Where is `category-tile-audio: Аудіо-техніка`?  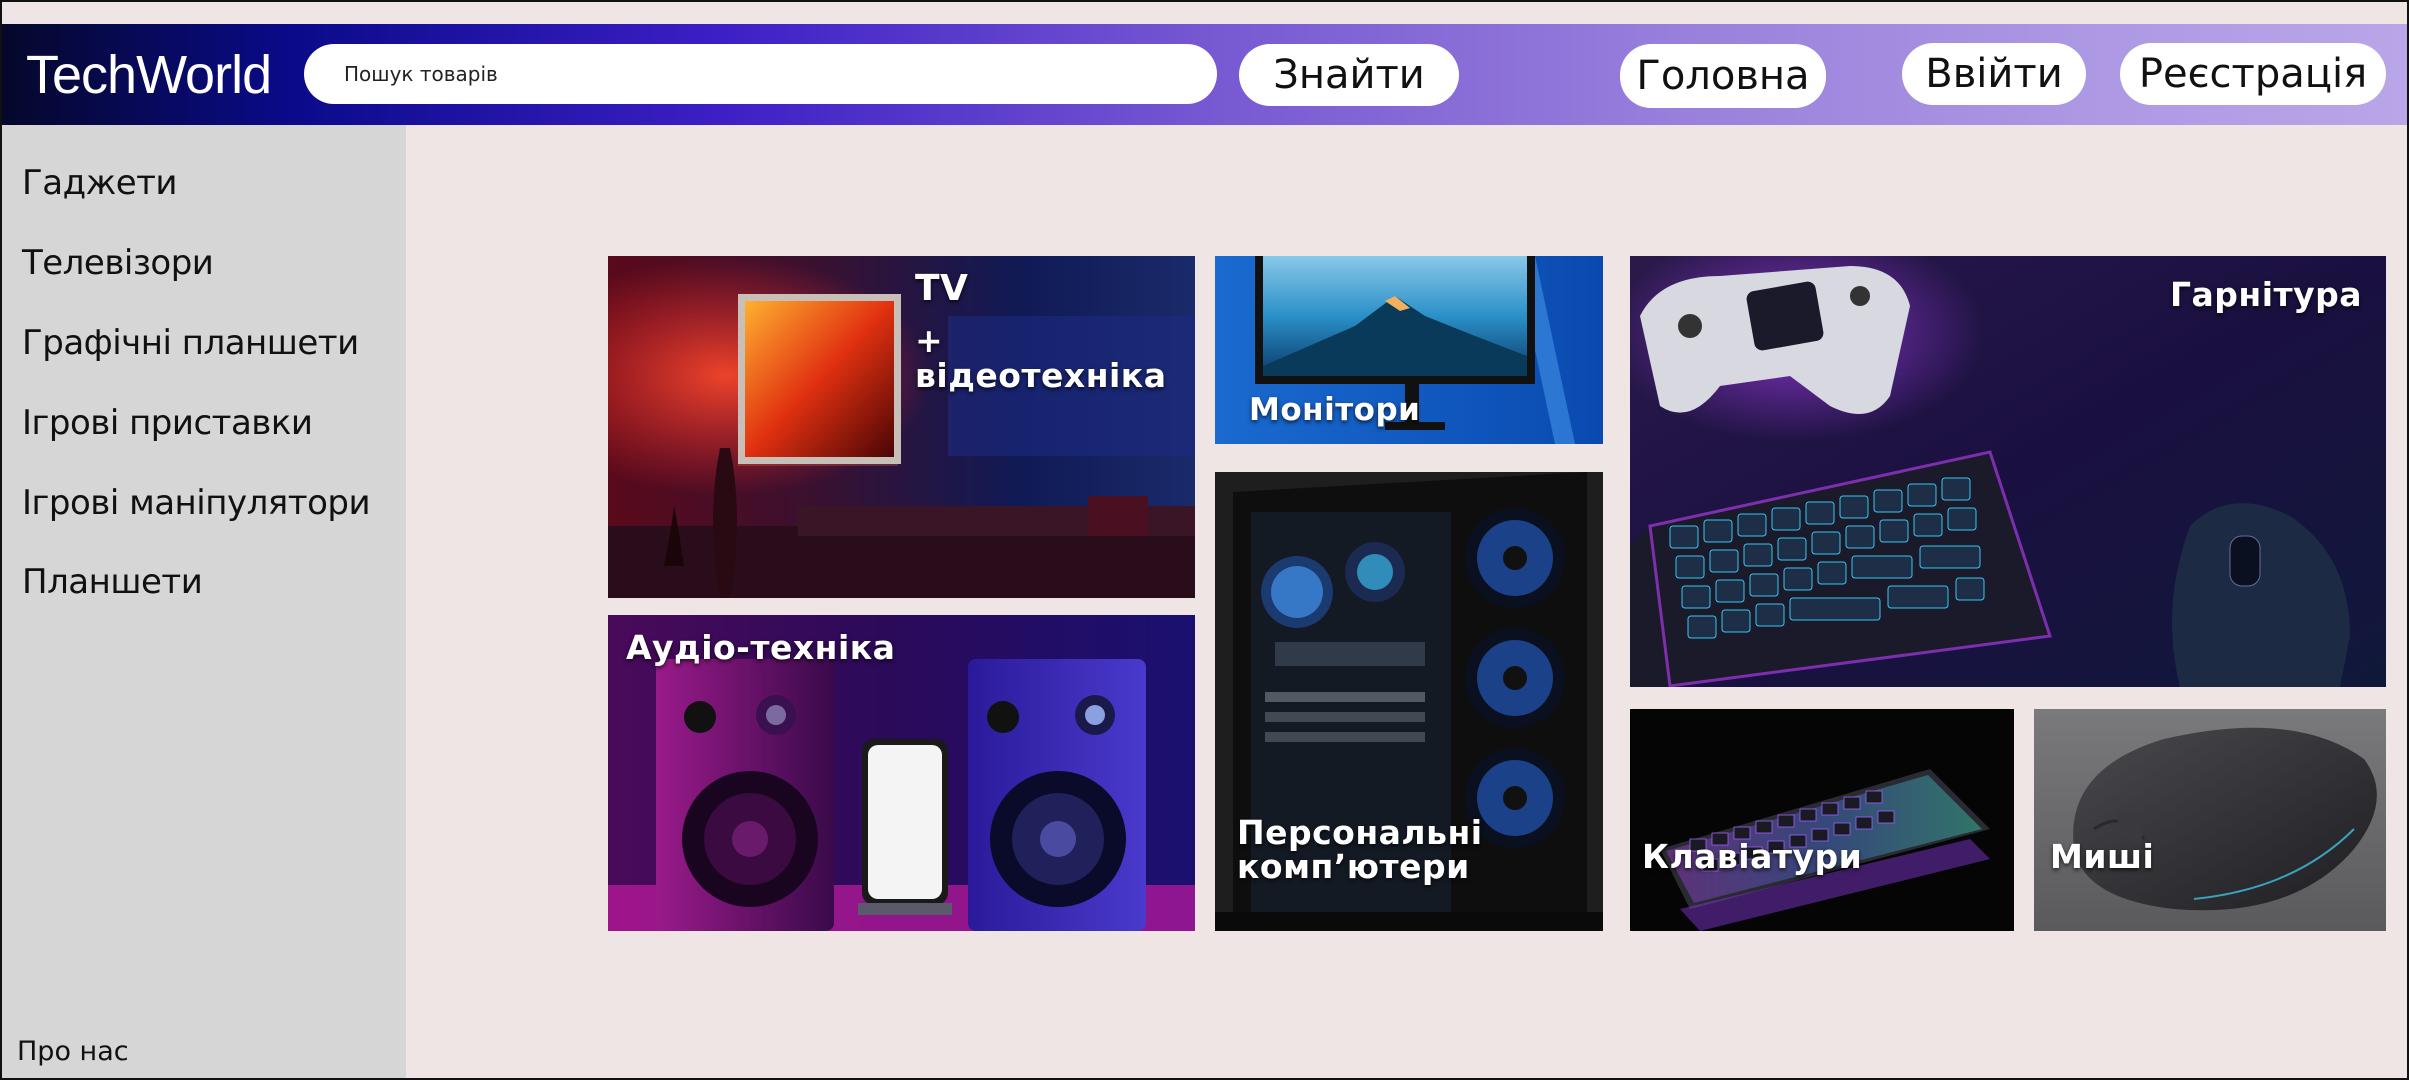
category-tile-audio: Аудіо-техніка is located at coordinates (901, 773).